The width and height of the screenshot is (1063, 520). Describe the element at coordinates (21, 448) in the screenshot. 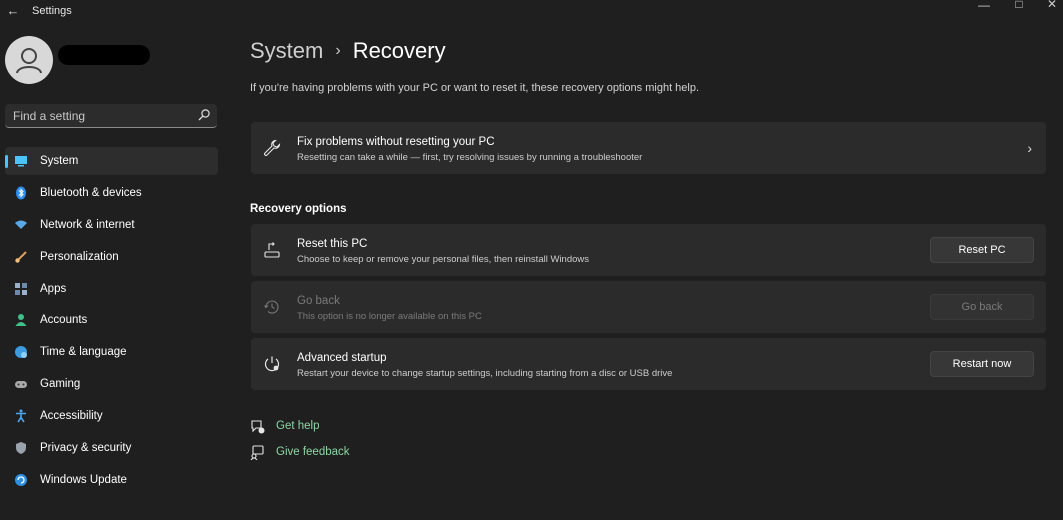

I see `shield-icon` at that location.